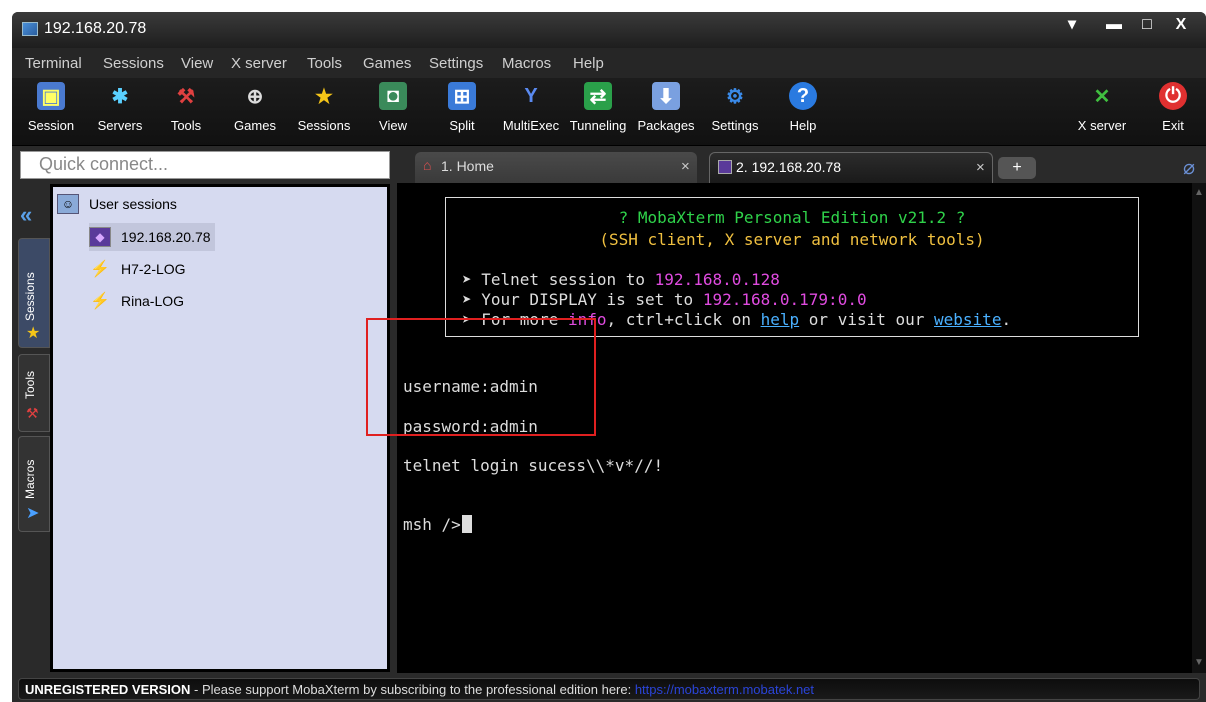 This screenshot has width=1206, height=702. Describe the element at coordinates (1102, 112) in the screenshot. I see `x-server-button: ✕ X server` at that location.